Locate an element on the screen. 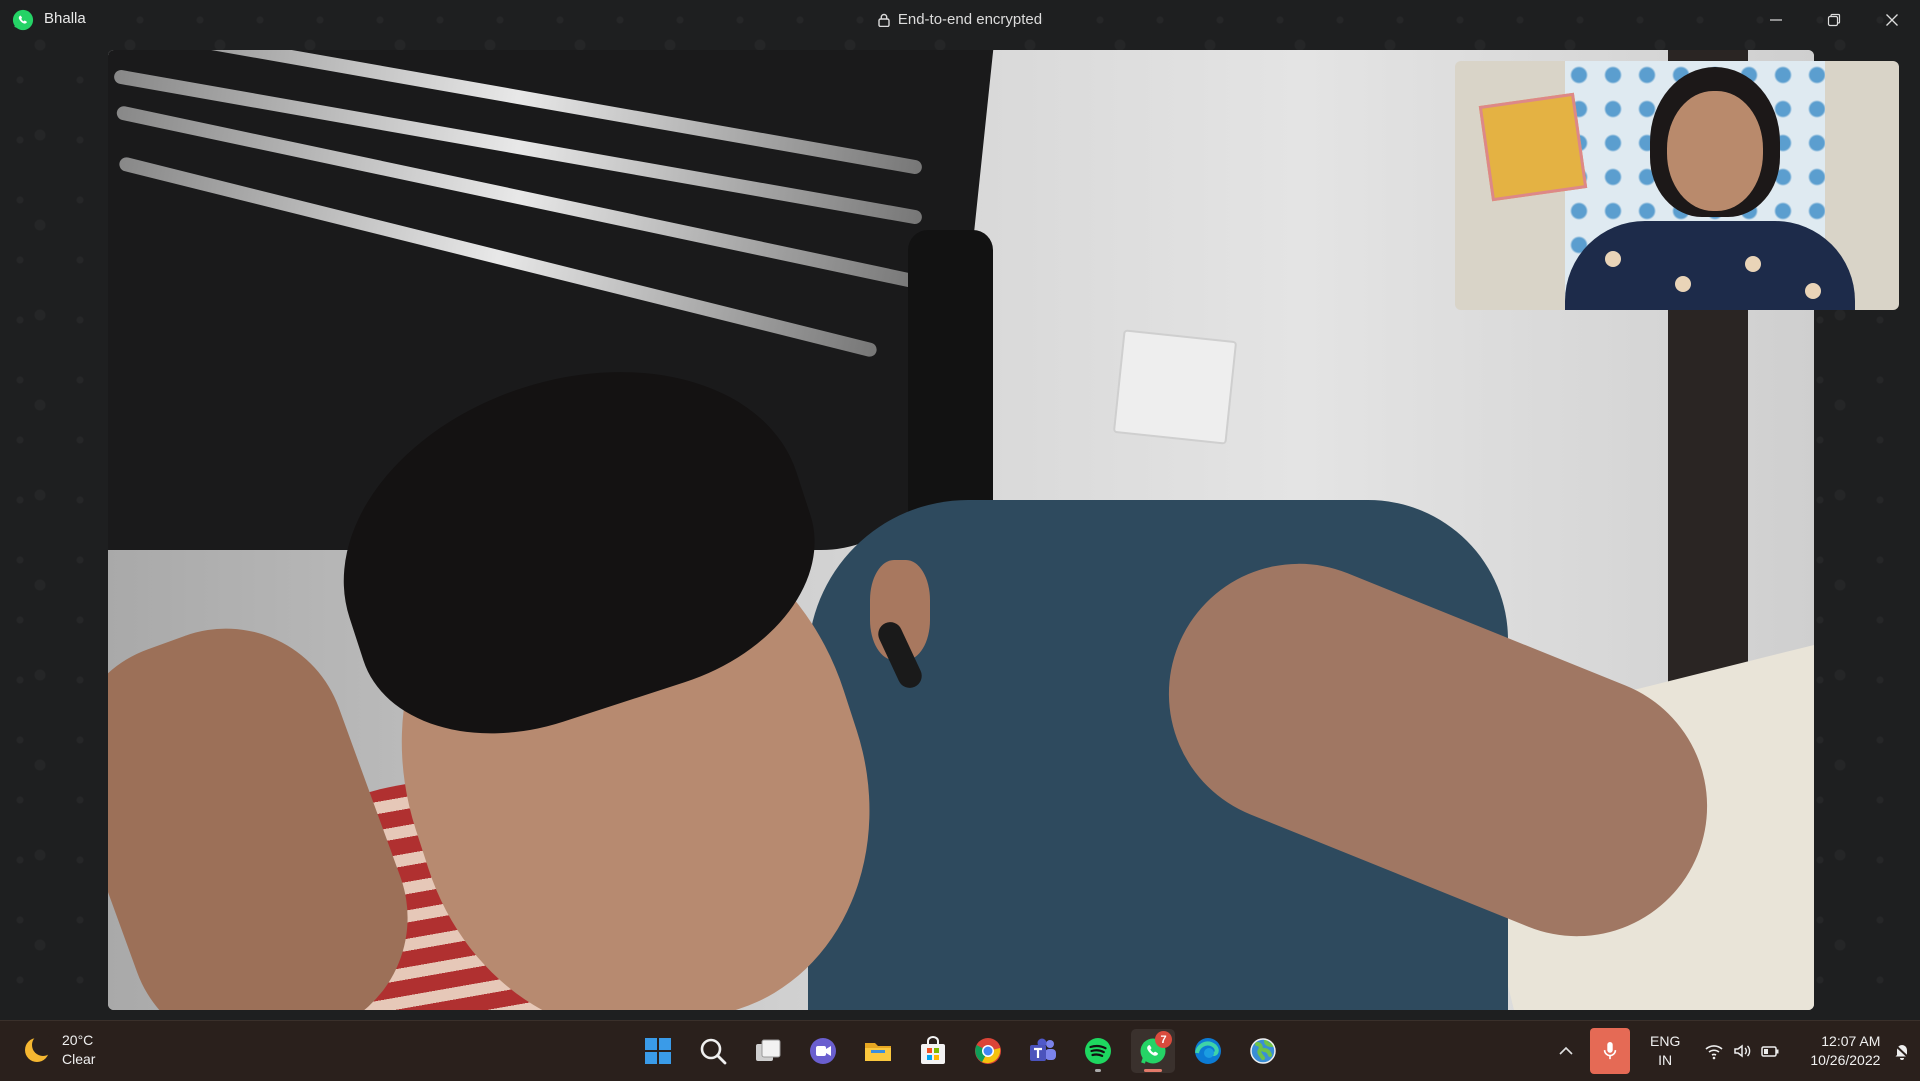  restore-button is located at coordinates (1834, 20).